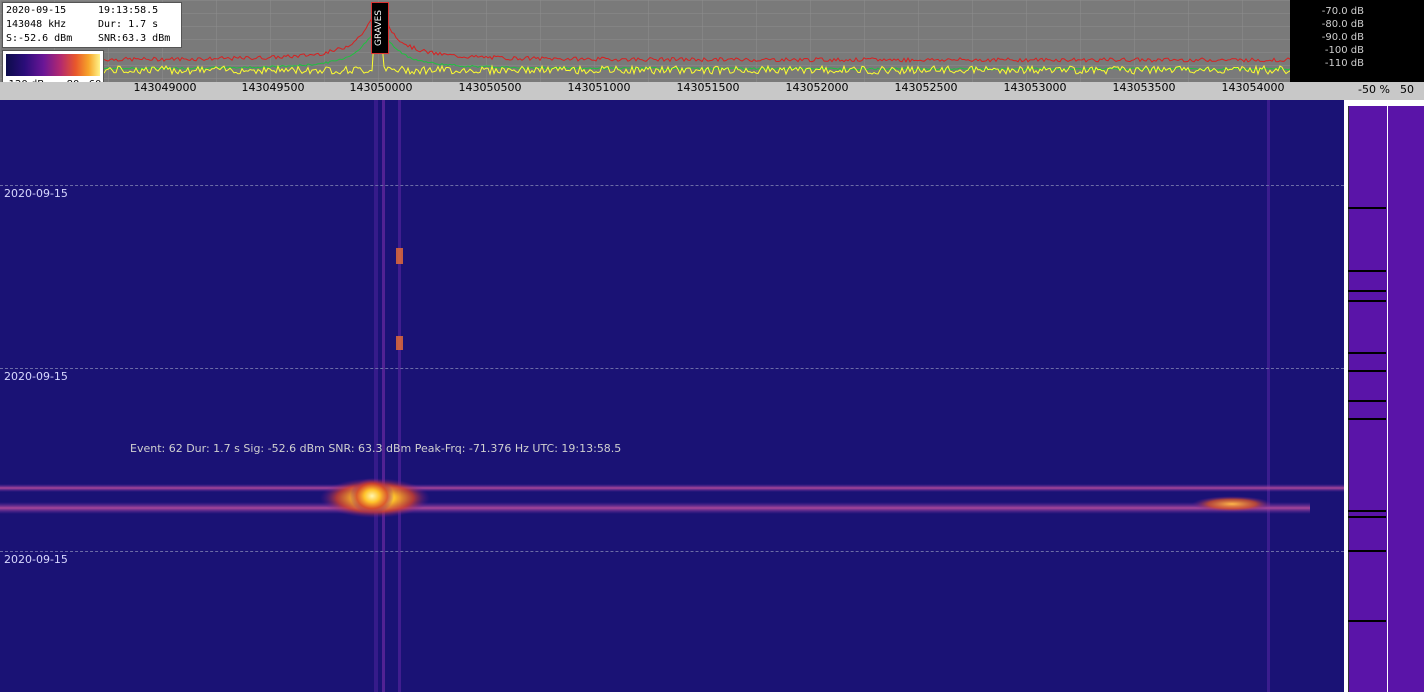 The width and height of the screenshot is (1424, 692). Describe the element at coordinates (128, 24) in the screenshot. I see `info-duration: Dur: 1.7 s` at that location.